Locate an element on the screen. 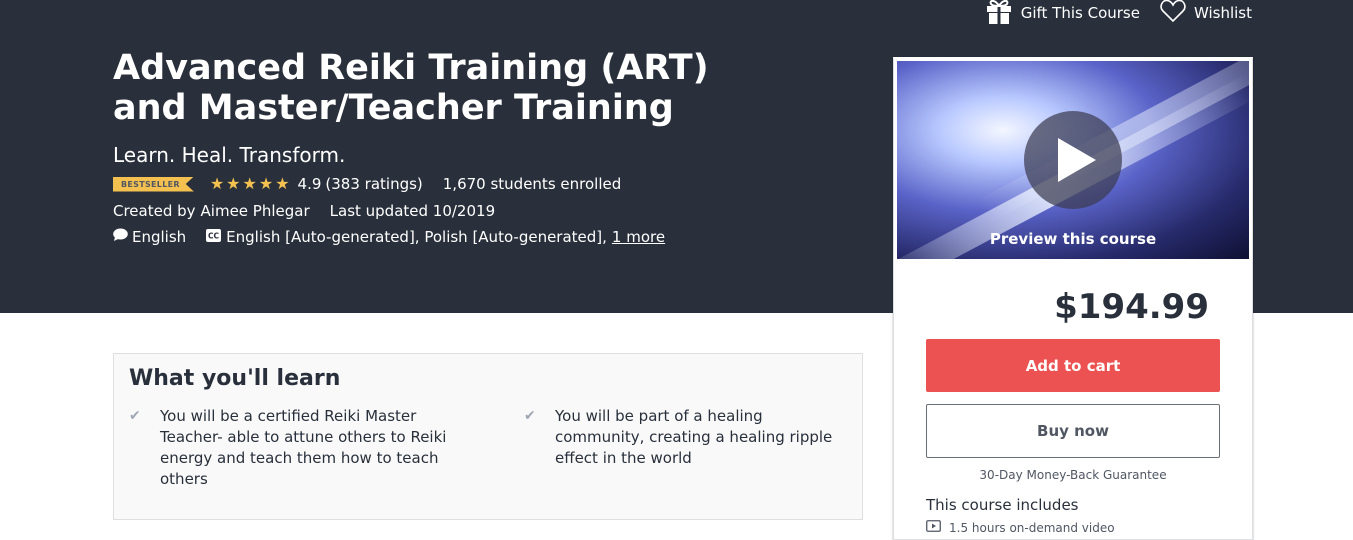 The width and height of the screenshot is (1353, 540). add-to-cart-button: Add to cart is located at coordinates (1073, 365).